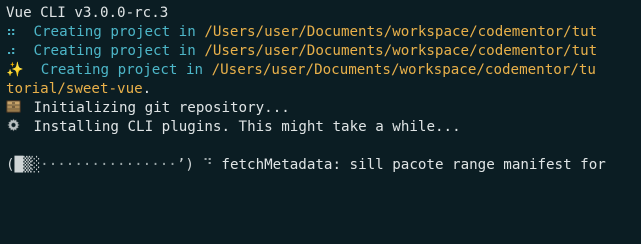  What do you see at coordinates (87, 13) in the screenshot?
I see `cli-version-text: Vue CLI v3.0.0-rc.3` at bounding box center [87, 13].